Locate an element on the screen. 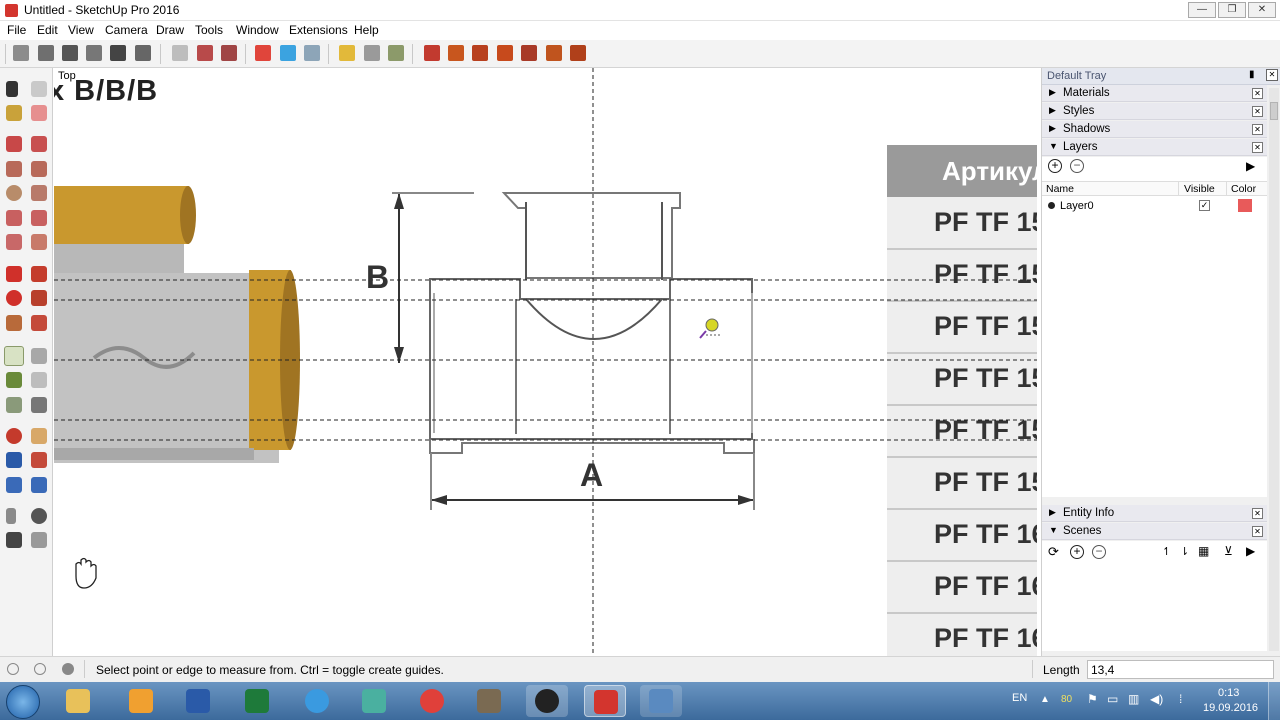 This screenshot has width=1280, height=720. layer-color-swatch is located at coordinates (1245, 205).